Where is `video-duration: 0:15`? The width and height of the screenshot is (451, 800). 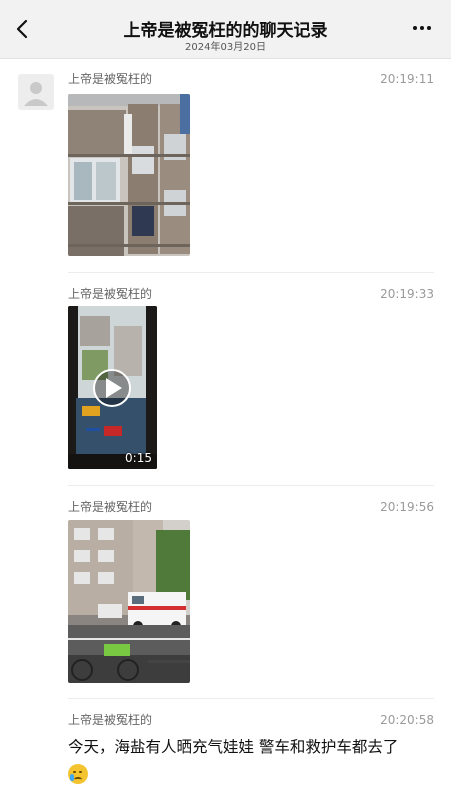
video-duration: 0:15 is located at coordinates (138, 458).